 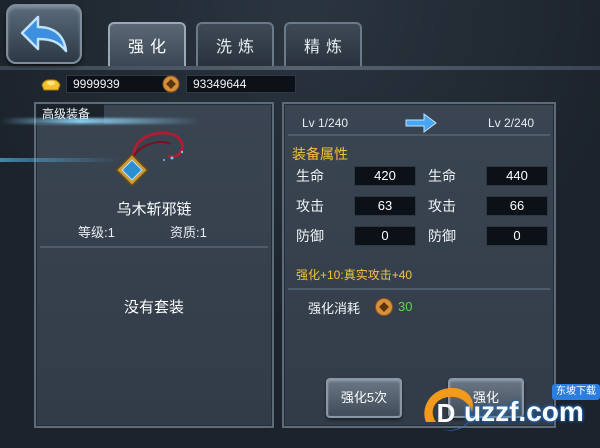 What do you see at coordinates (446, 413) in the screenshot?
I see `svg-text: D` at bounding box center [446, 413].